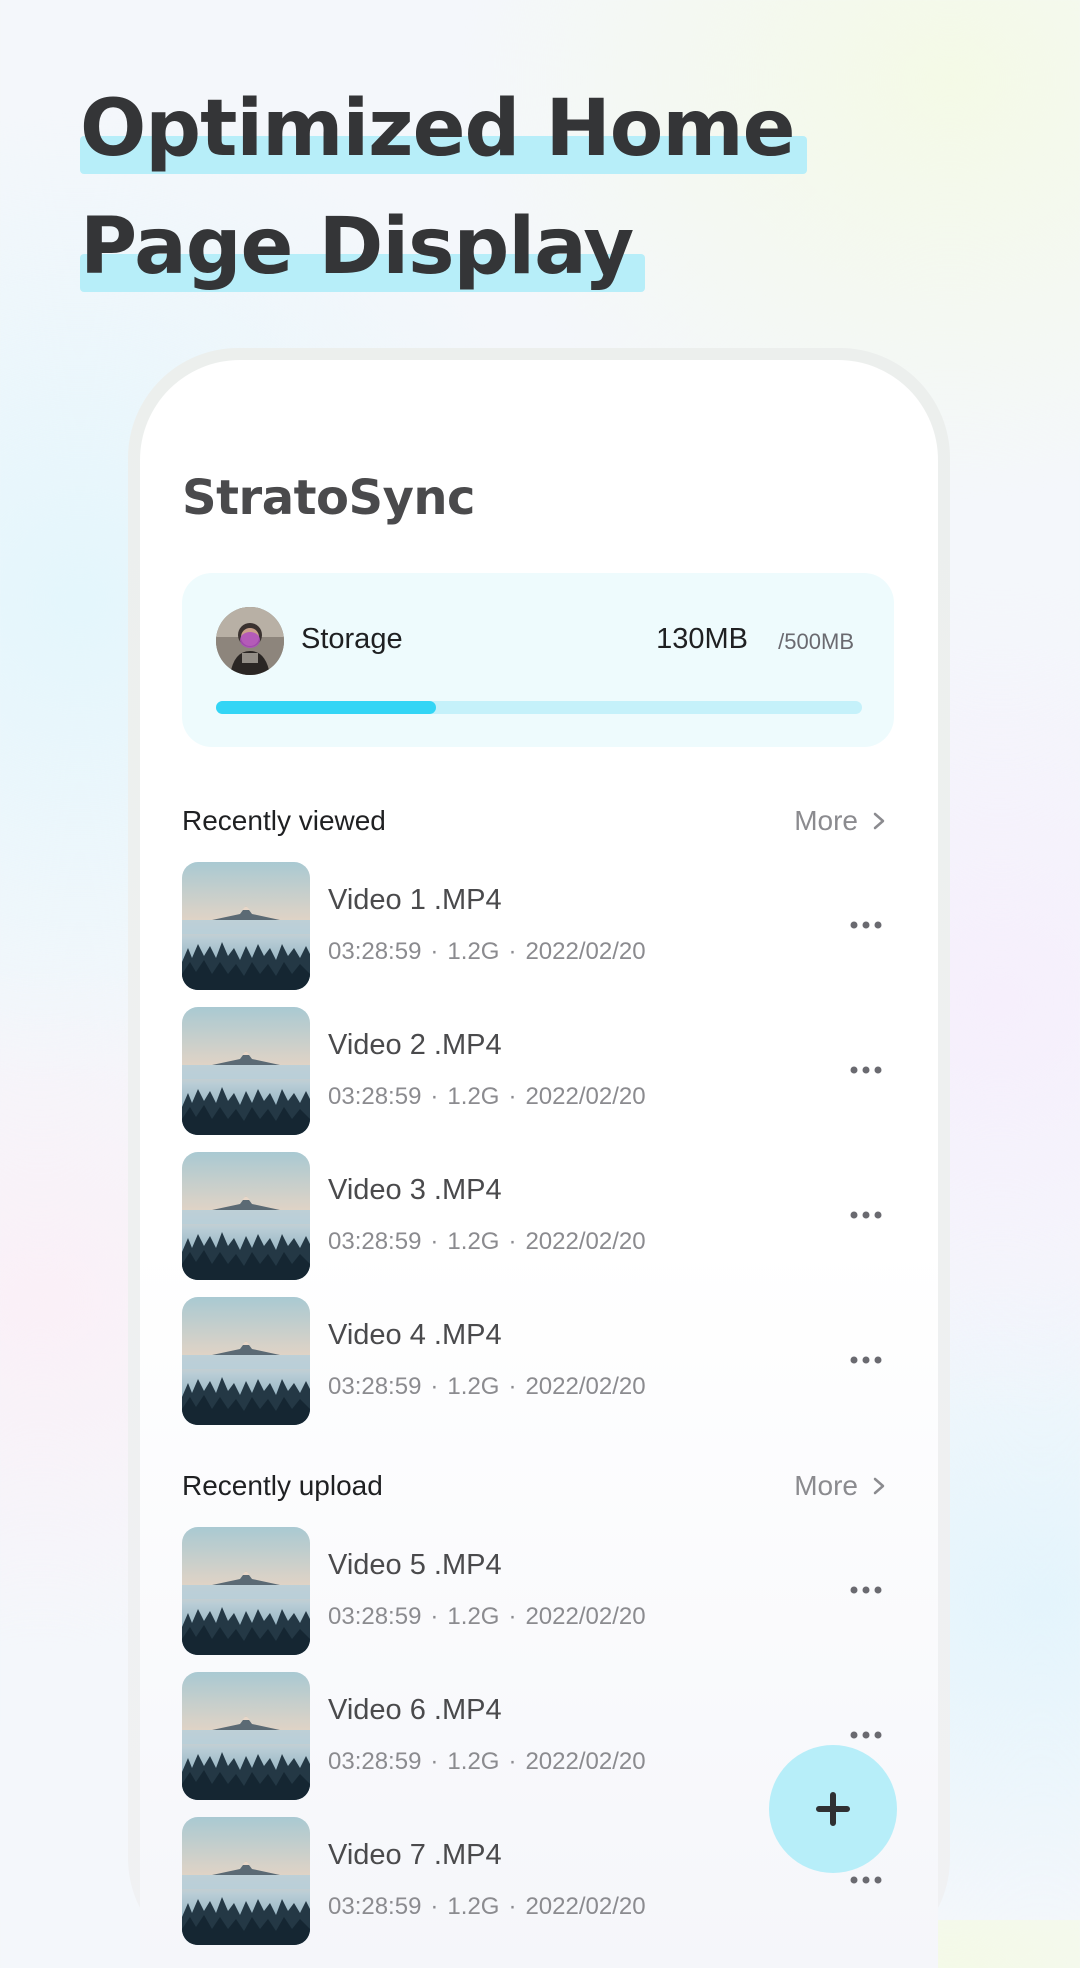 The image size is (1080, 1968). What do you see at coordinates (415, 900) in the screenshot?
I see `video-name: Video 1 .MP4` at bounding box center [415, 900].